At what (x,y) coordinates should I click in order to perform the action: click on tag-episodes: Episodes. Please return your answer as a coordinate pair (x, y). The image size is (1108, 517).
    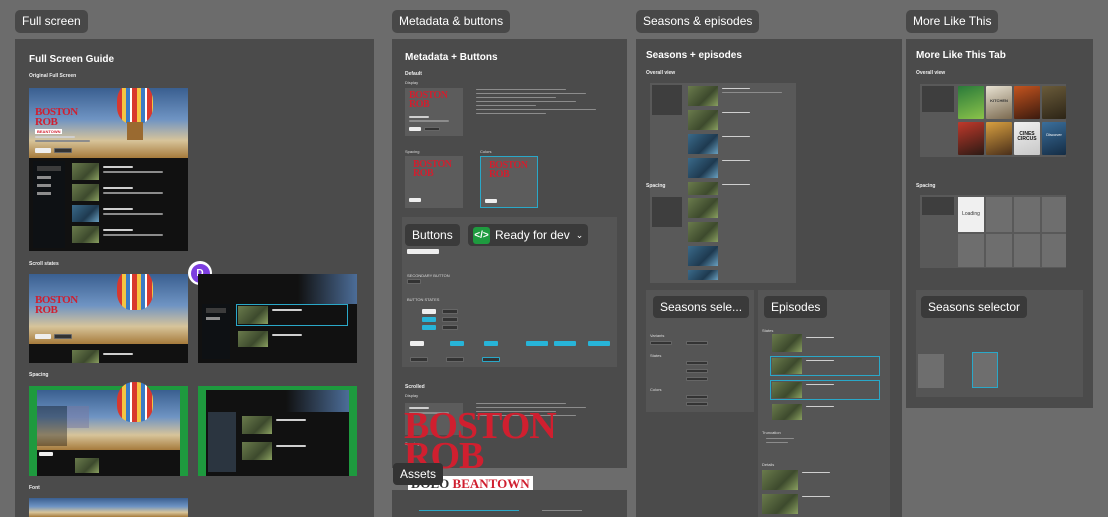
    Looking at the image, I should click on (796, 307).